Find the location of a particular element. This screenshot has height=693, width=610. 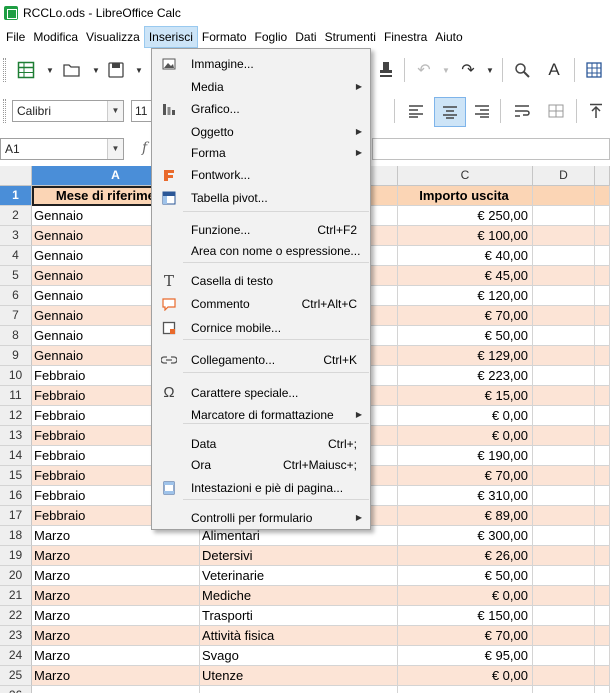

open-folder-icon is located at coordinates (72, 70).